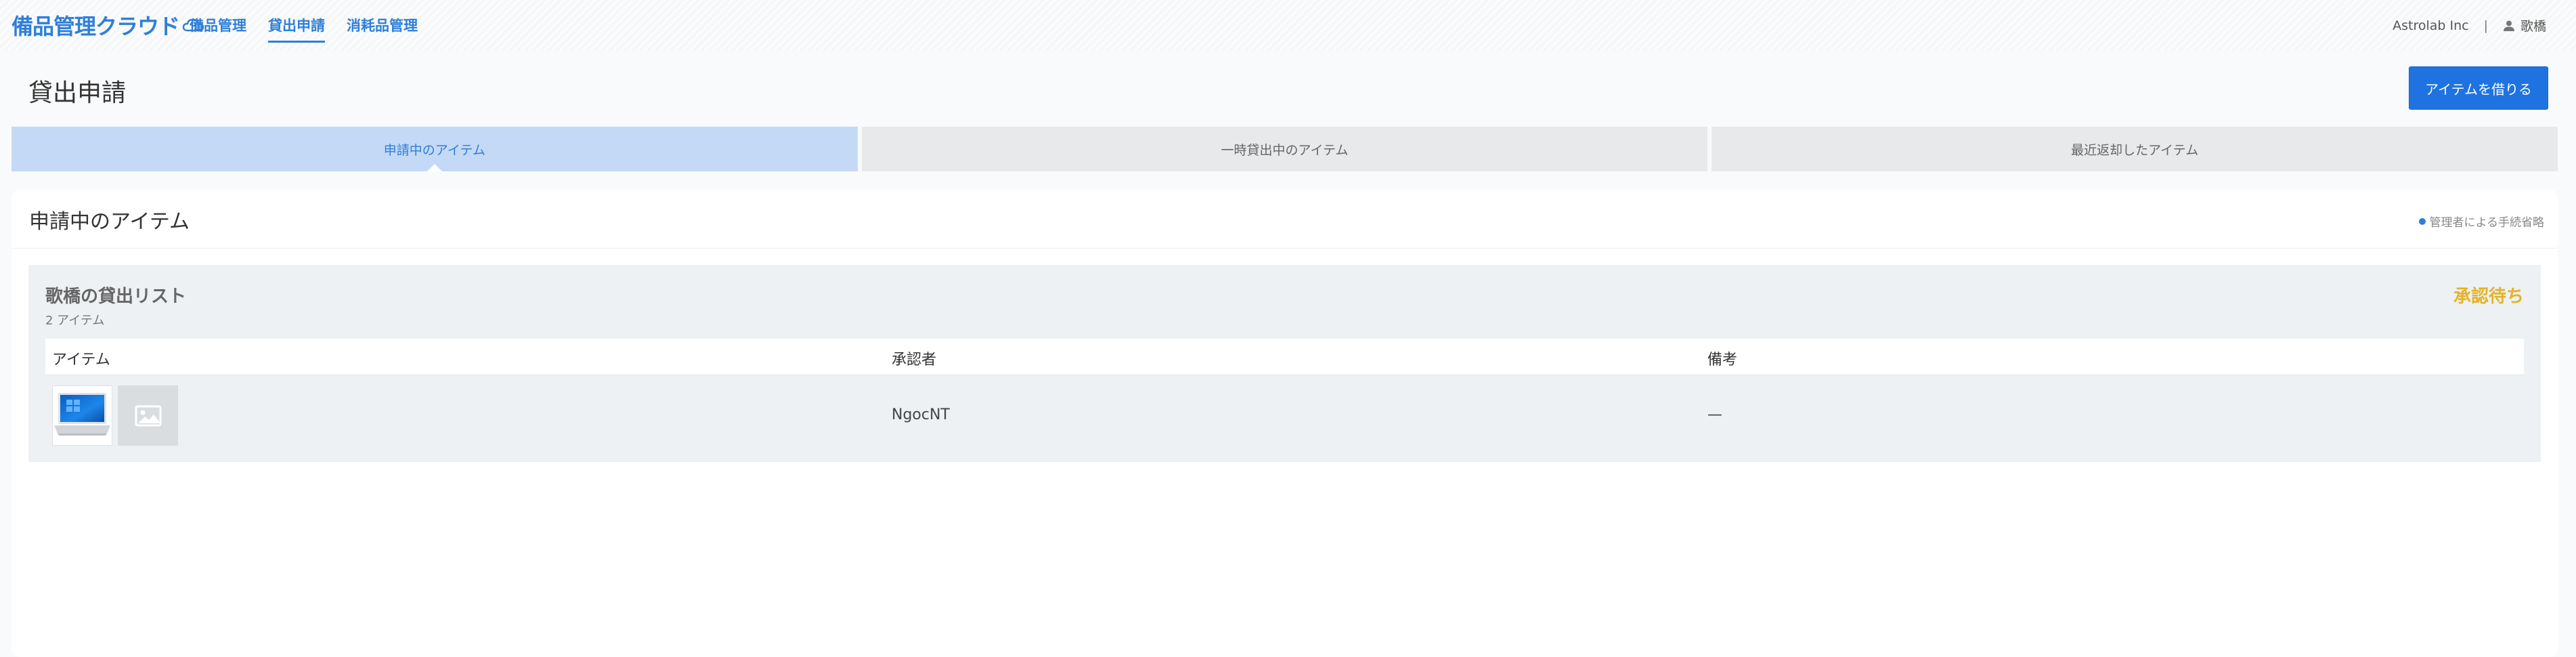 The height and width of the screenshot is (657, 2576). Describe the element at coordinates (382, 29) in the screenshot. I see `nav-item-consumables: 消耗品管理` at that location.